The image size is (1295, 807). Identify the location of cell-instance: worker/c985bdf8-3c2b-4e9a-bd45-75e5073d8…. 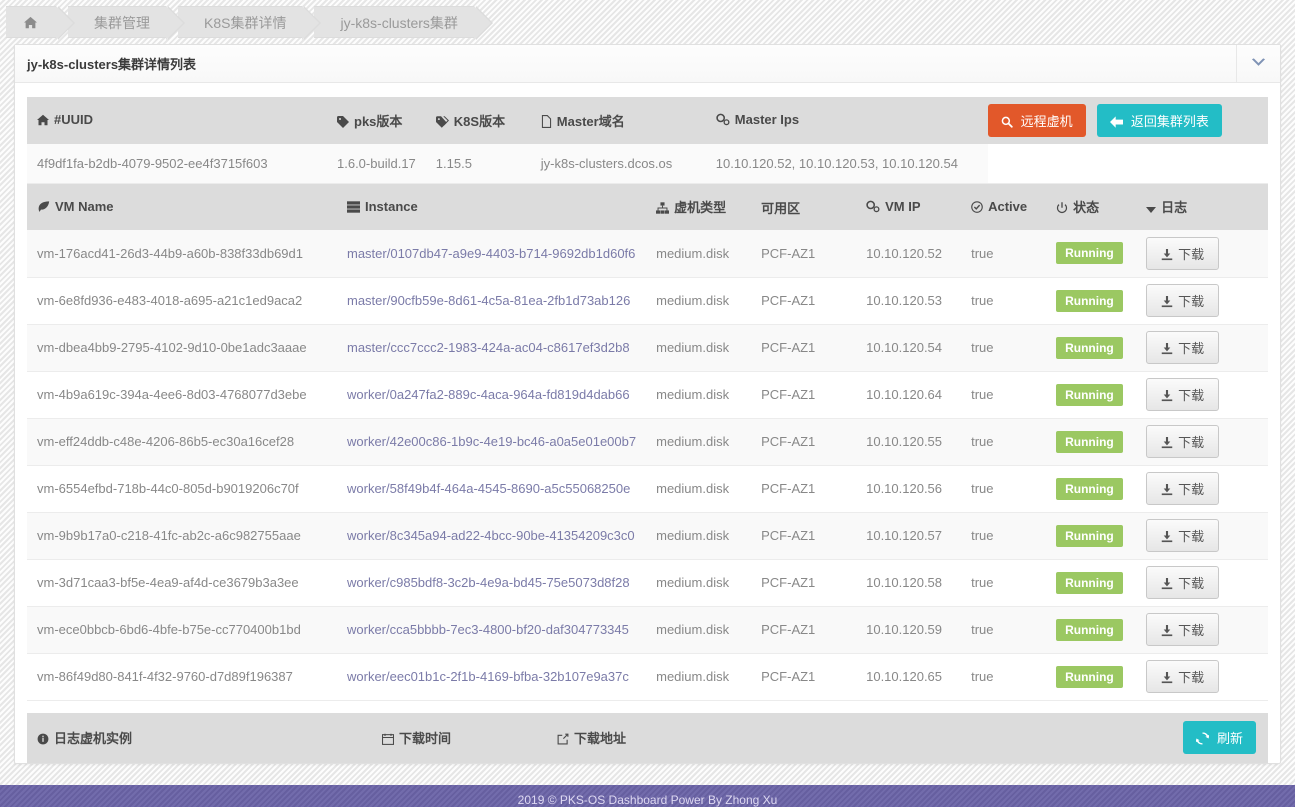
(492, 583).